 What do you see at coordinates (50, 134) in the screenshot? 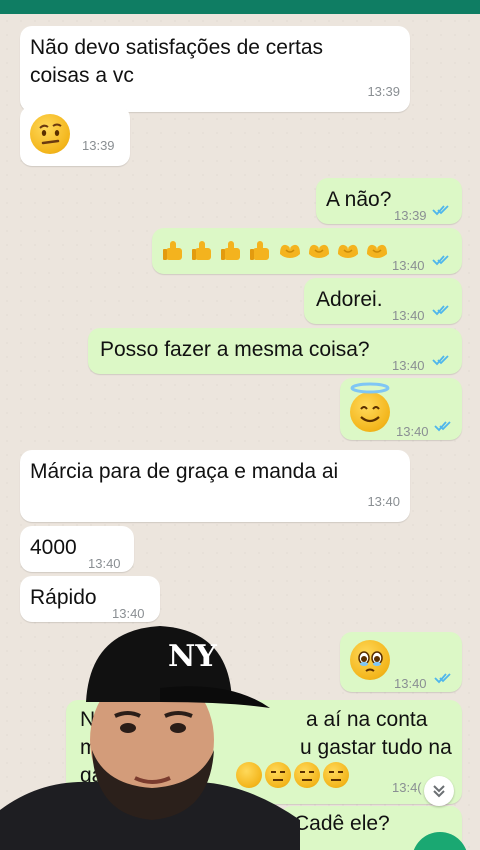
I see `raised-eyebrow-face-icon` at bounding box center [50, 134].